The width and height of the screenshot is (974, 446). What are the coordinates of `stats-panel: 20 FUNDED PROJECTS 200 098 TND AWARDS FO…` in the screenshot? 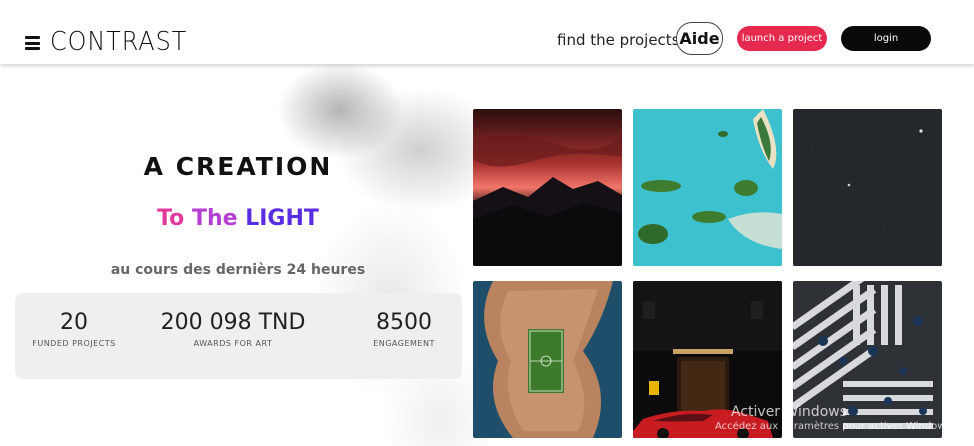 It's located at (238, 336).